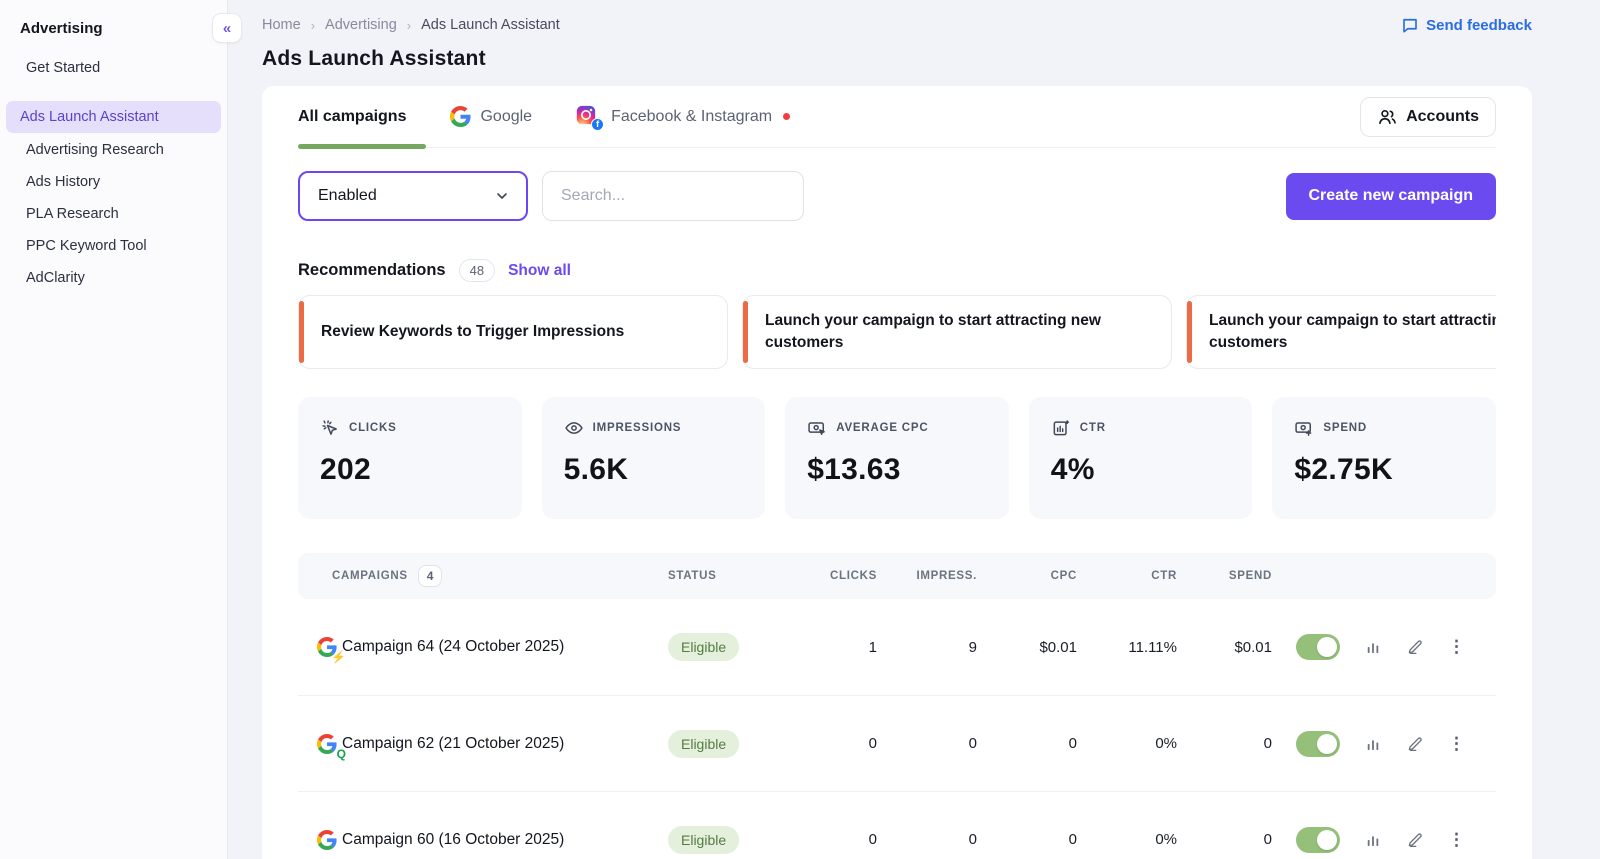  I want to click on tab-all-campaigns-label: All campaigns, so click(352, 116).